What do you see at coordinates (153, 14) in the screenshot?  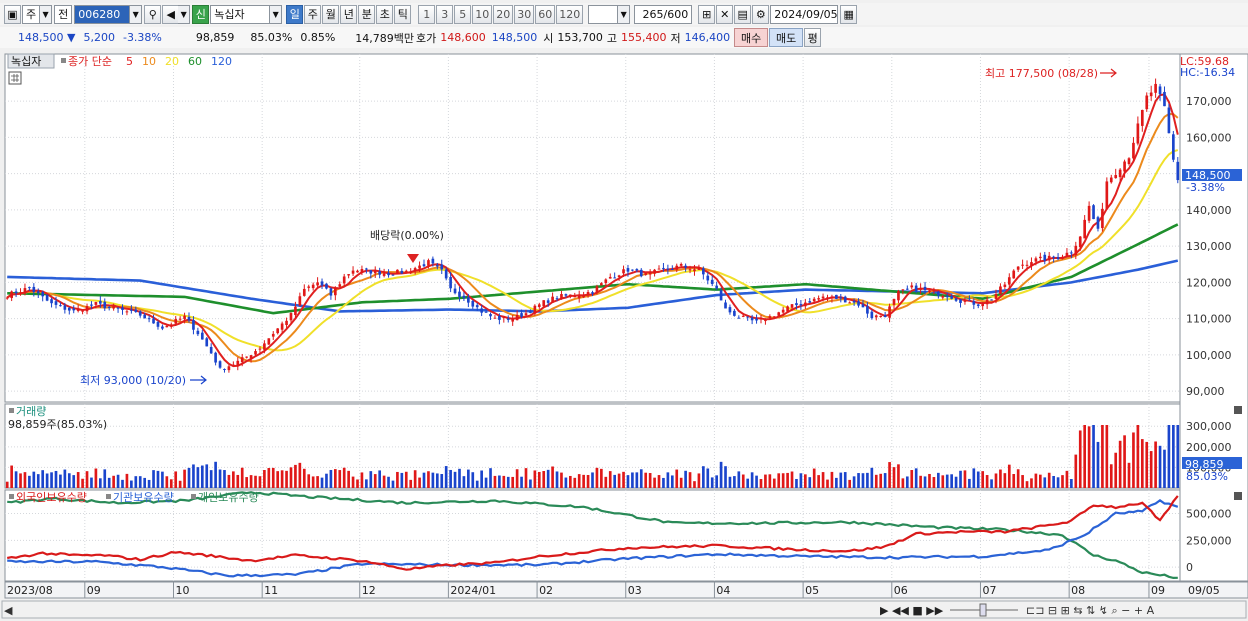 I see `search-icon: ⚲` at bounding box center [153, 14].